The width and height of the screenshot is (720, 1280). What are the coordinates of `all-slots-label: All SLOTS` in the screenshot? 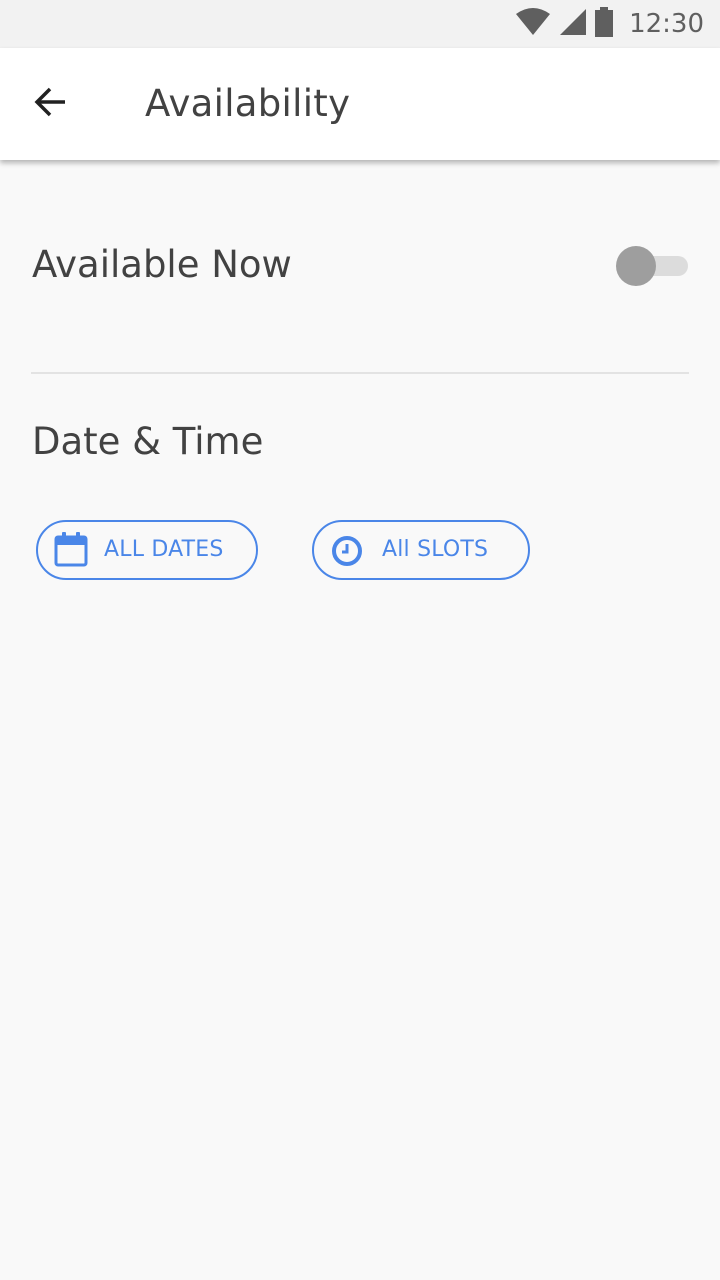 It's located at (435, 549).